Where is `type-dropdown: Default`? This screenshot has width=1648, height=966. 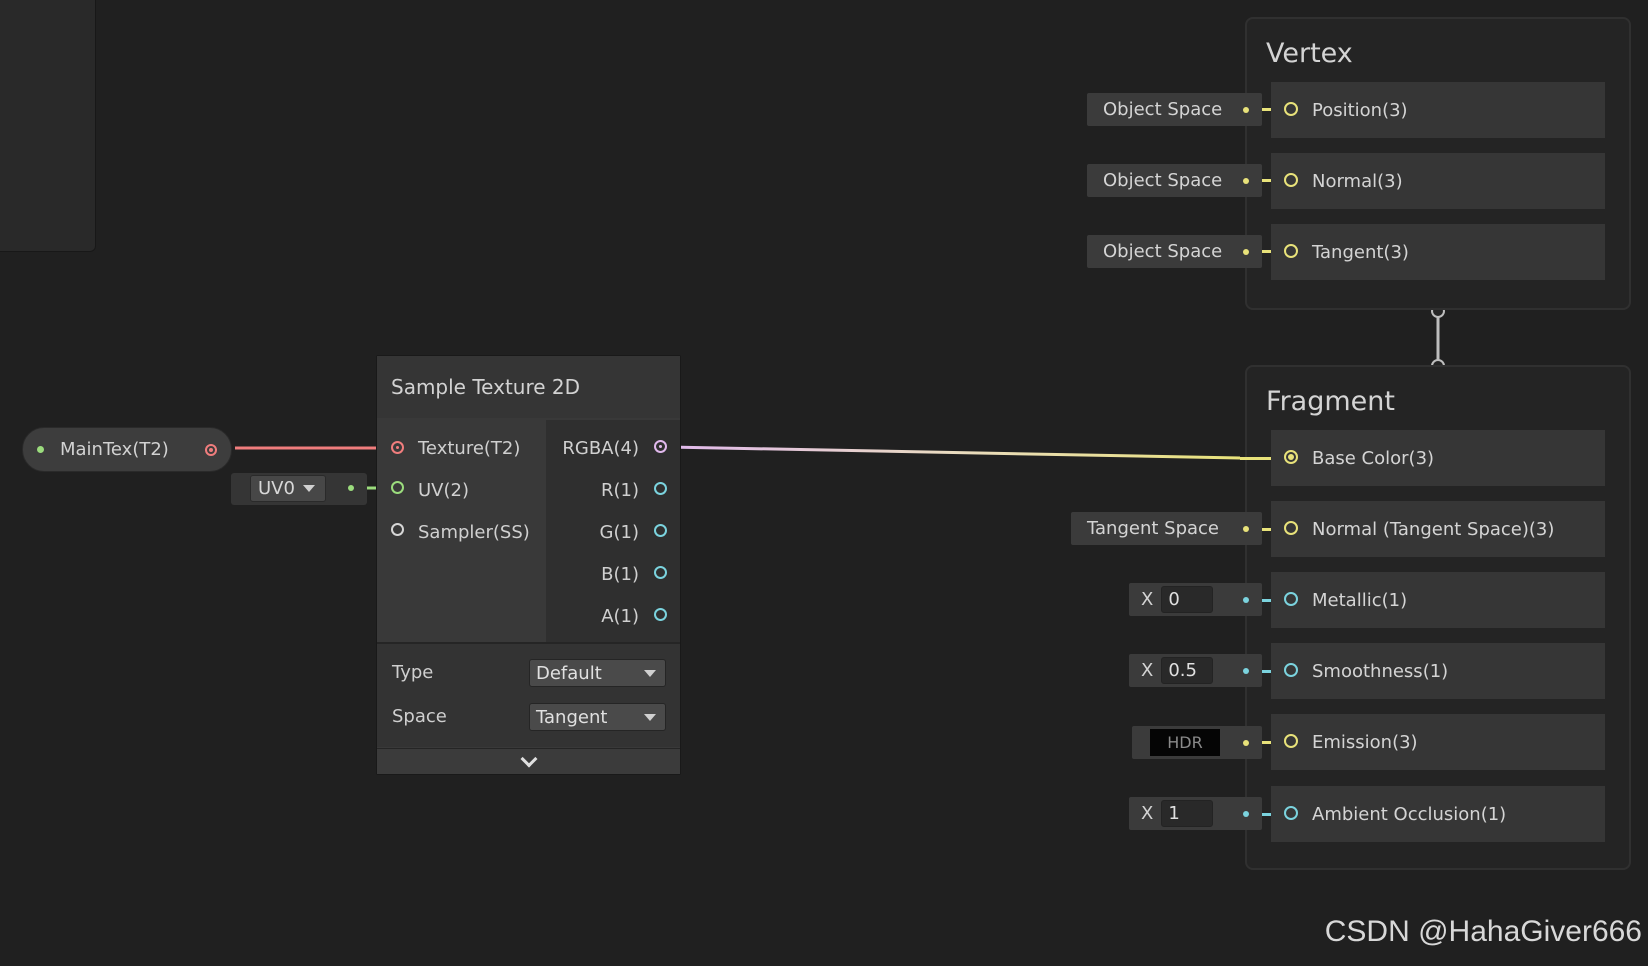 type-dropdown: Default is located at coordinates (597, 673).